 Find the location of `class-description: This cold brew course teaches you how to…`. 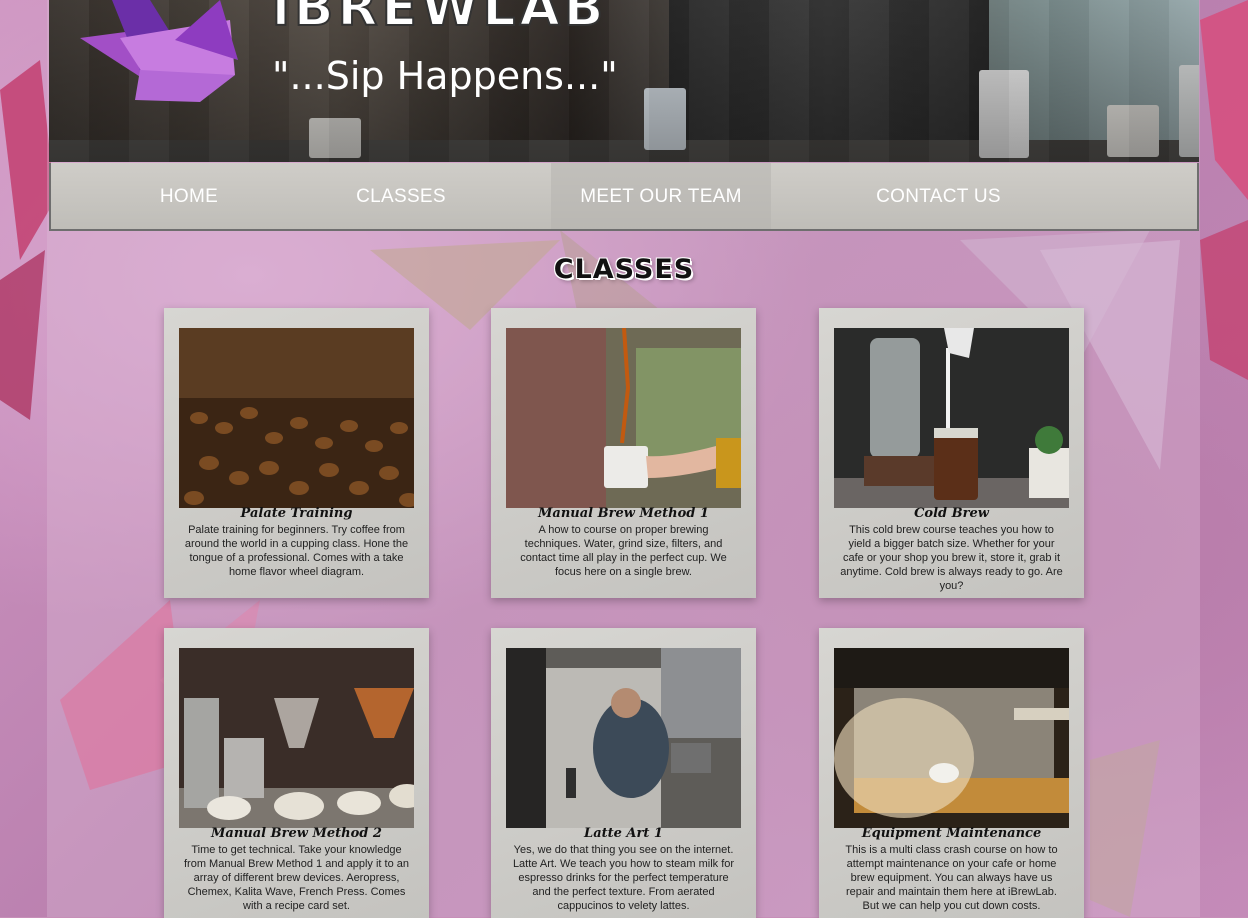

class-description: This cold brew course teaches you how to… is located at coordinates (951, 558).